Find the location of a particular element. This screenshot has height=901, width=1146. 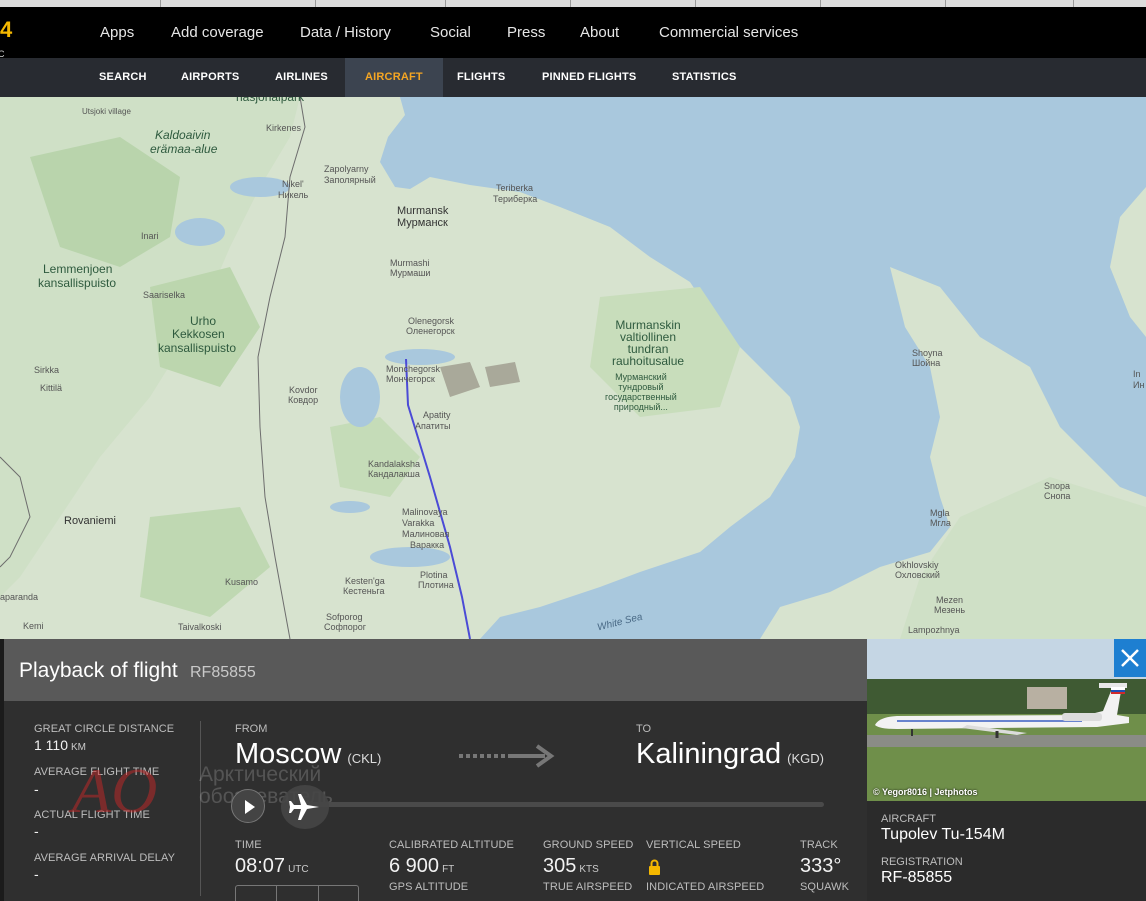

map-label: Murmashi is located at coordinates (410, 263).